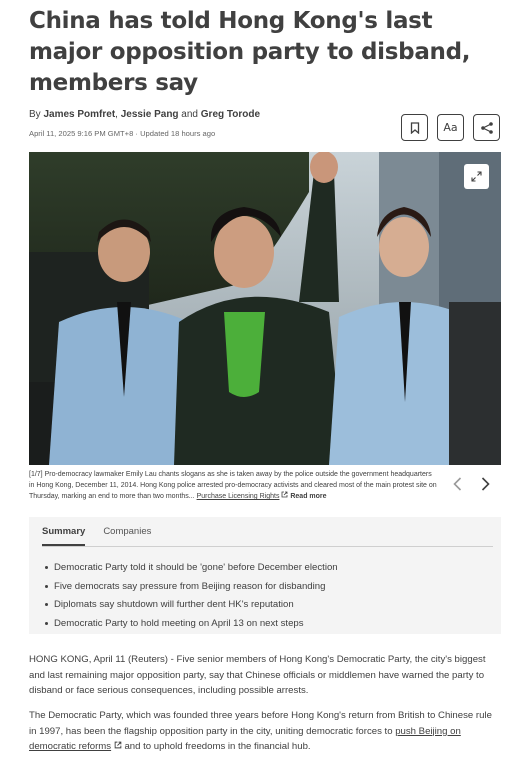 This screenshot has width=507, height=766. I want to click on tabs-divider, so click(267, 546).